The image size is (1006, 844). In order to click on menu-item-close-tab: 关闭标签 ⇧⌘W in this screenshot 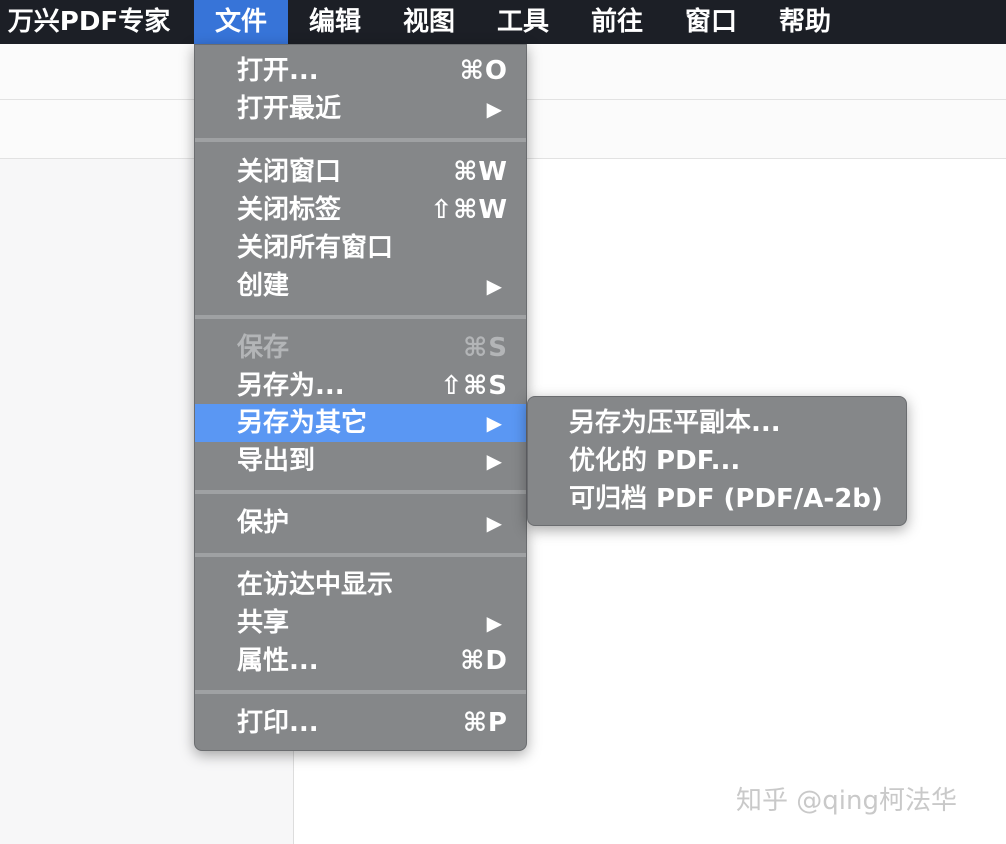, I will do `click(360, 210)`.